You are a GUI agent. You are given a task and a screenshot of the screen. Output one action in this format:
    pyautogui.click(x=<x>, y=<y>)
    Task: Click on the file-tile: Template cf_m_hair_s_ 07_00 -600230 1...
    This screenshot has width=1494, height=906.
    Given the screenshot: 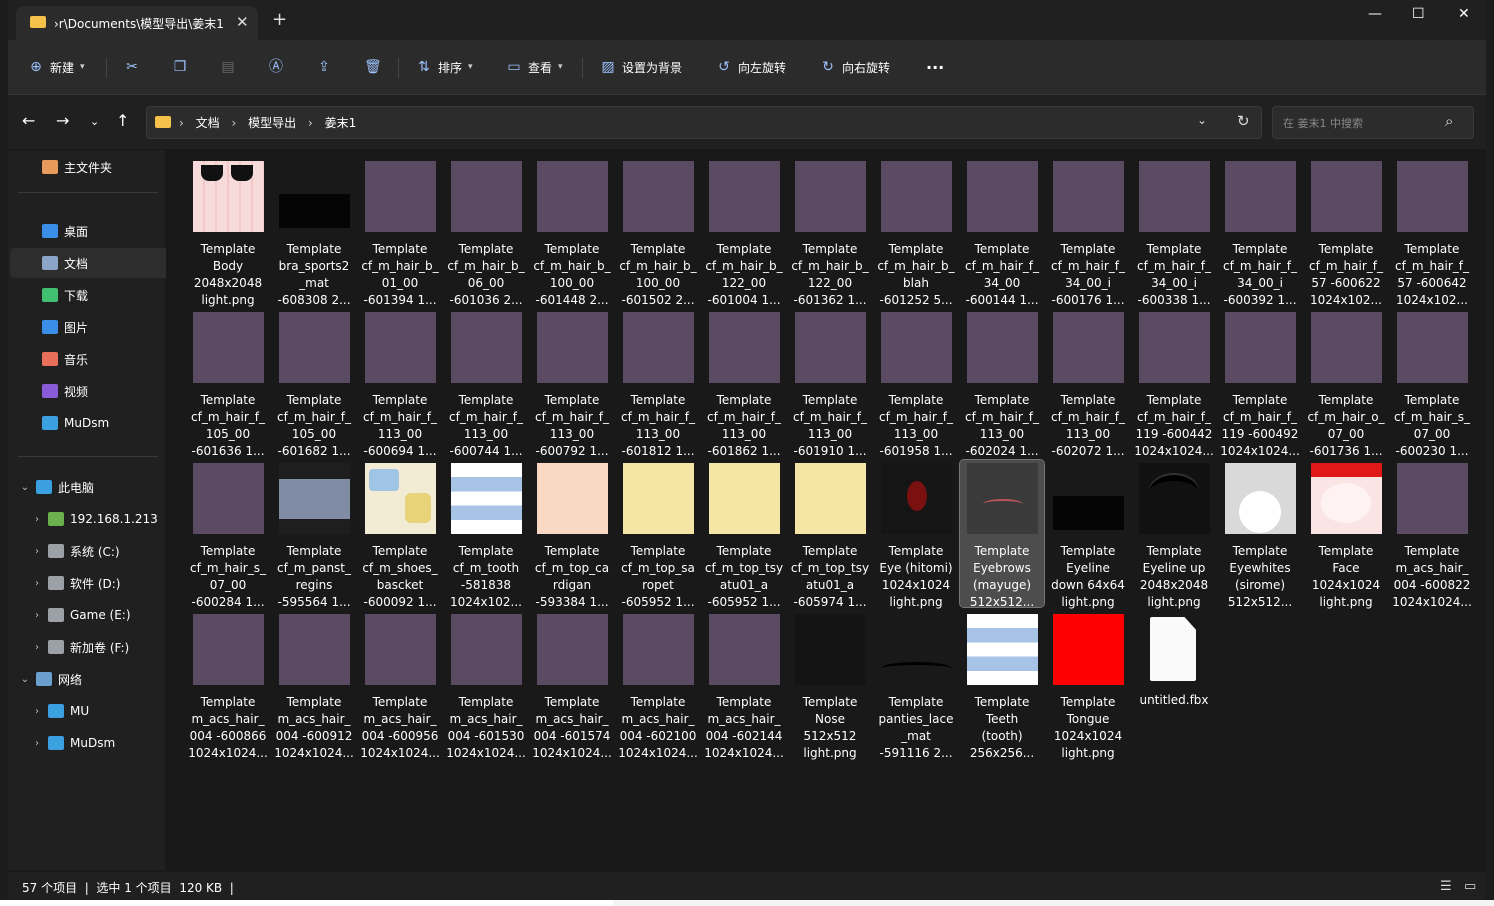 What is the action you would take?
    pyautogui.click(x=1432, y=383)
    